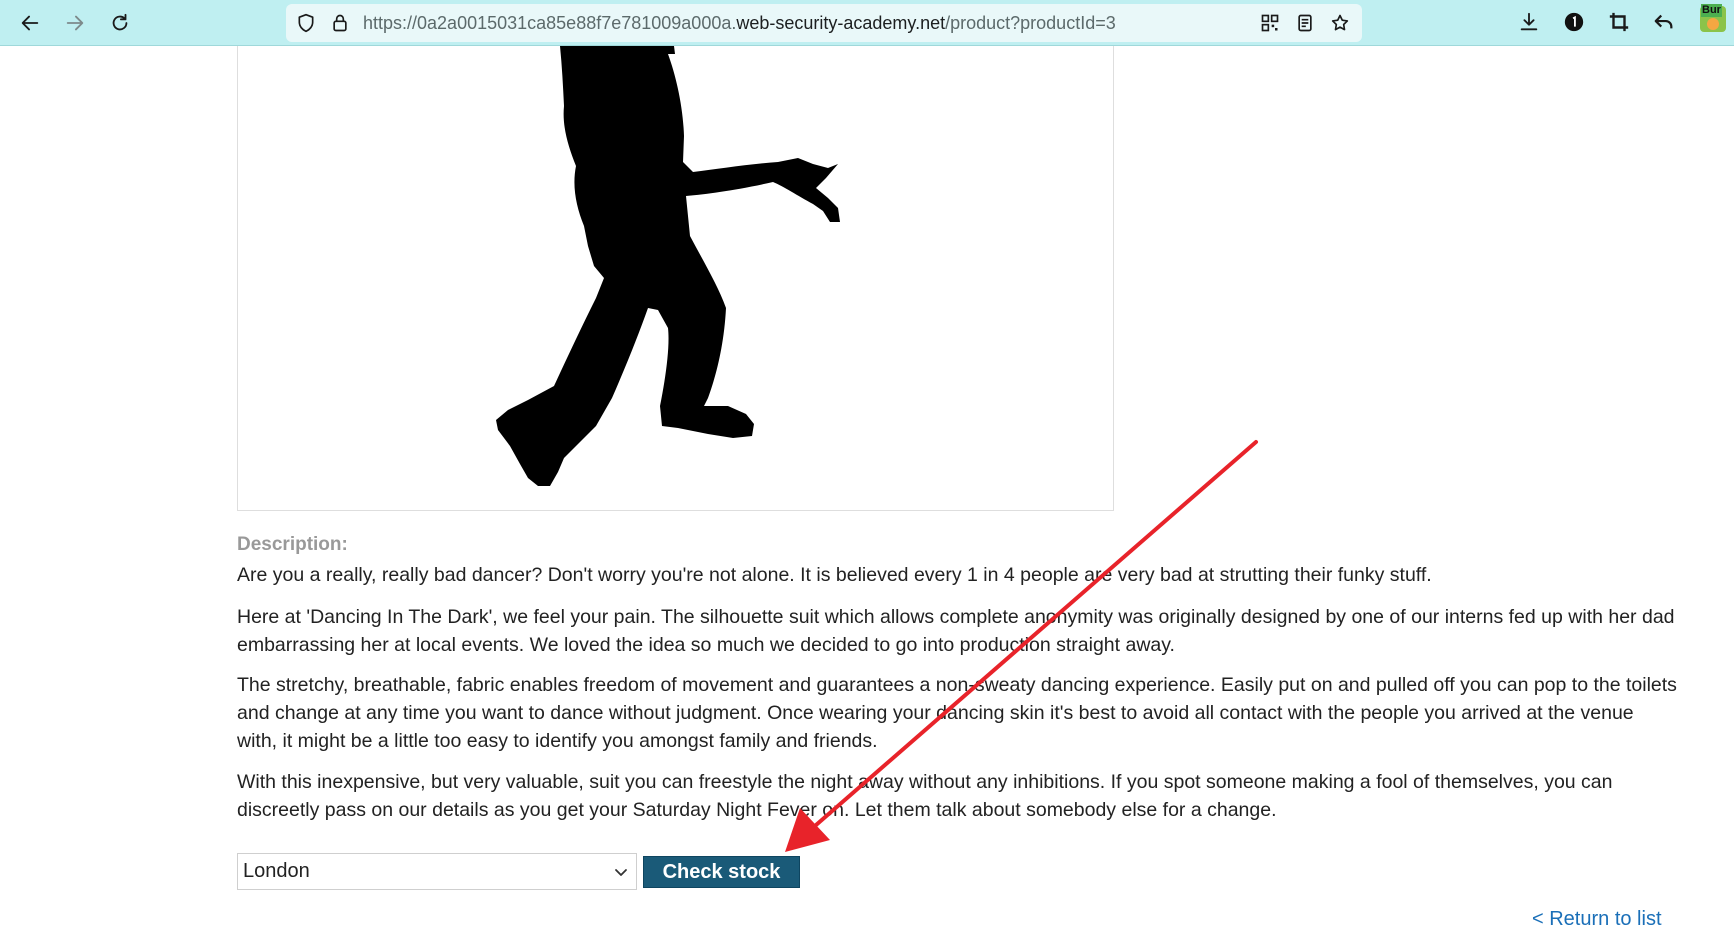 Image resolution: width=1734 pixels, height=951 pixels. Describe the element at coordinates (1340, 23) in the screenshot. I see `star-icon` at that location.